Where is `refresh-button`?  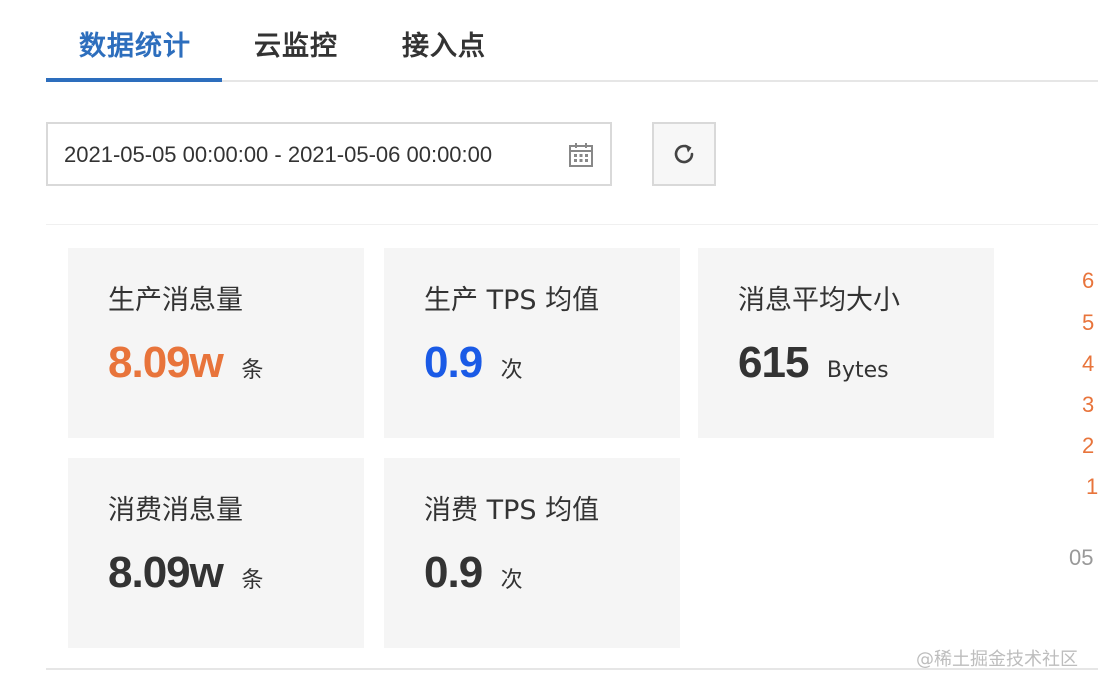 refresh-button is located at coordinates (684, 154).